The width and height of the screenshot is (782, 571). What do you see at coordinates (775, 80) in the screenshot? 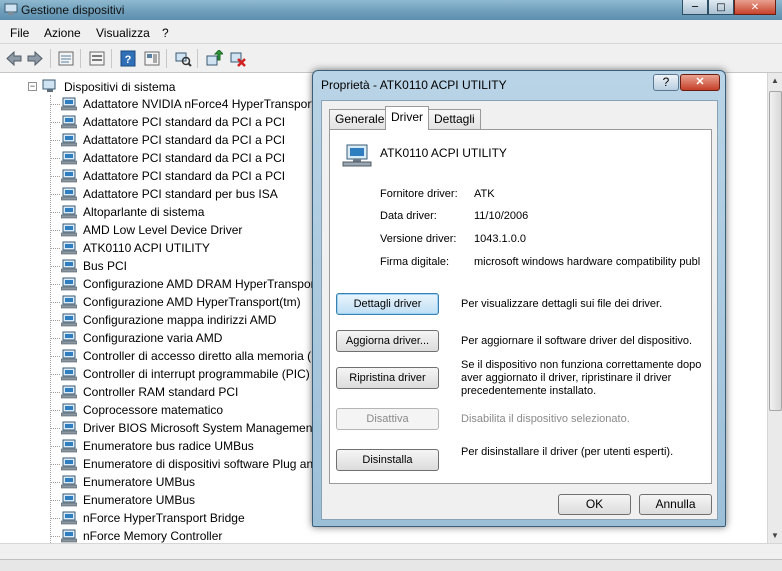
I see `scroll-up-icon: ▲` at bounding box center [775, 80].